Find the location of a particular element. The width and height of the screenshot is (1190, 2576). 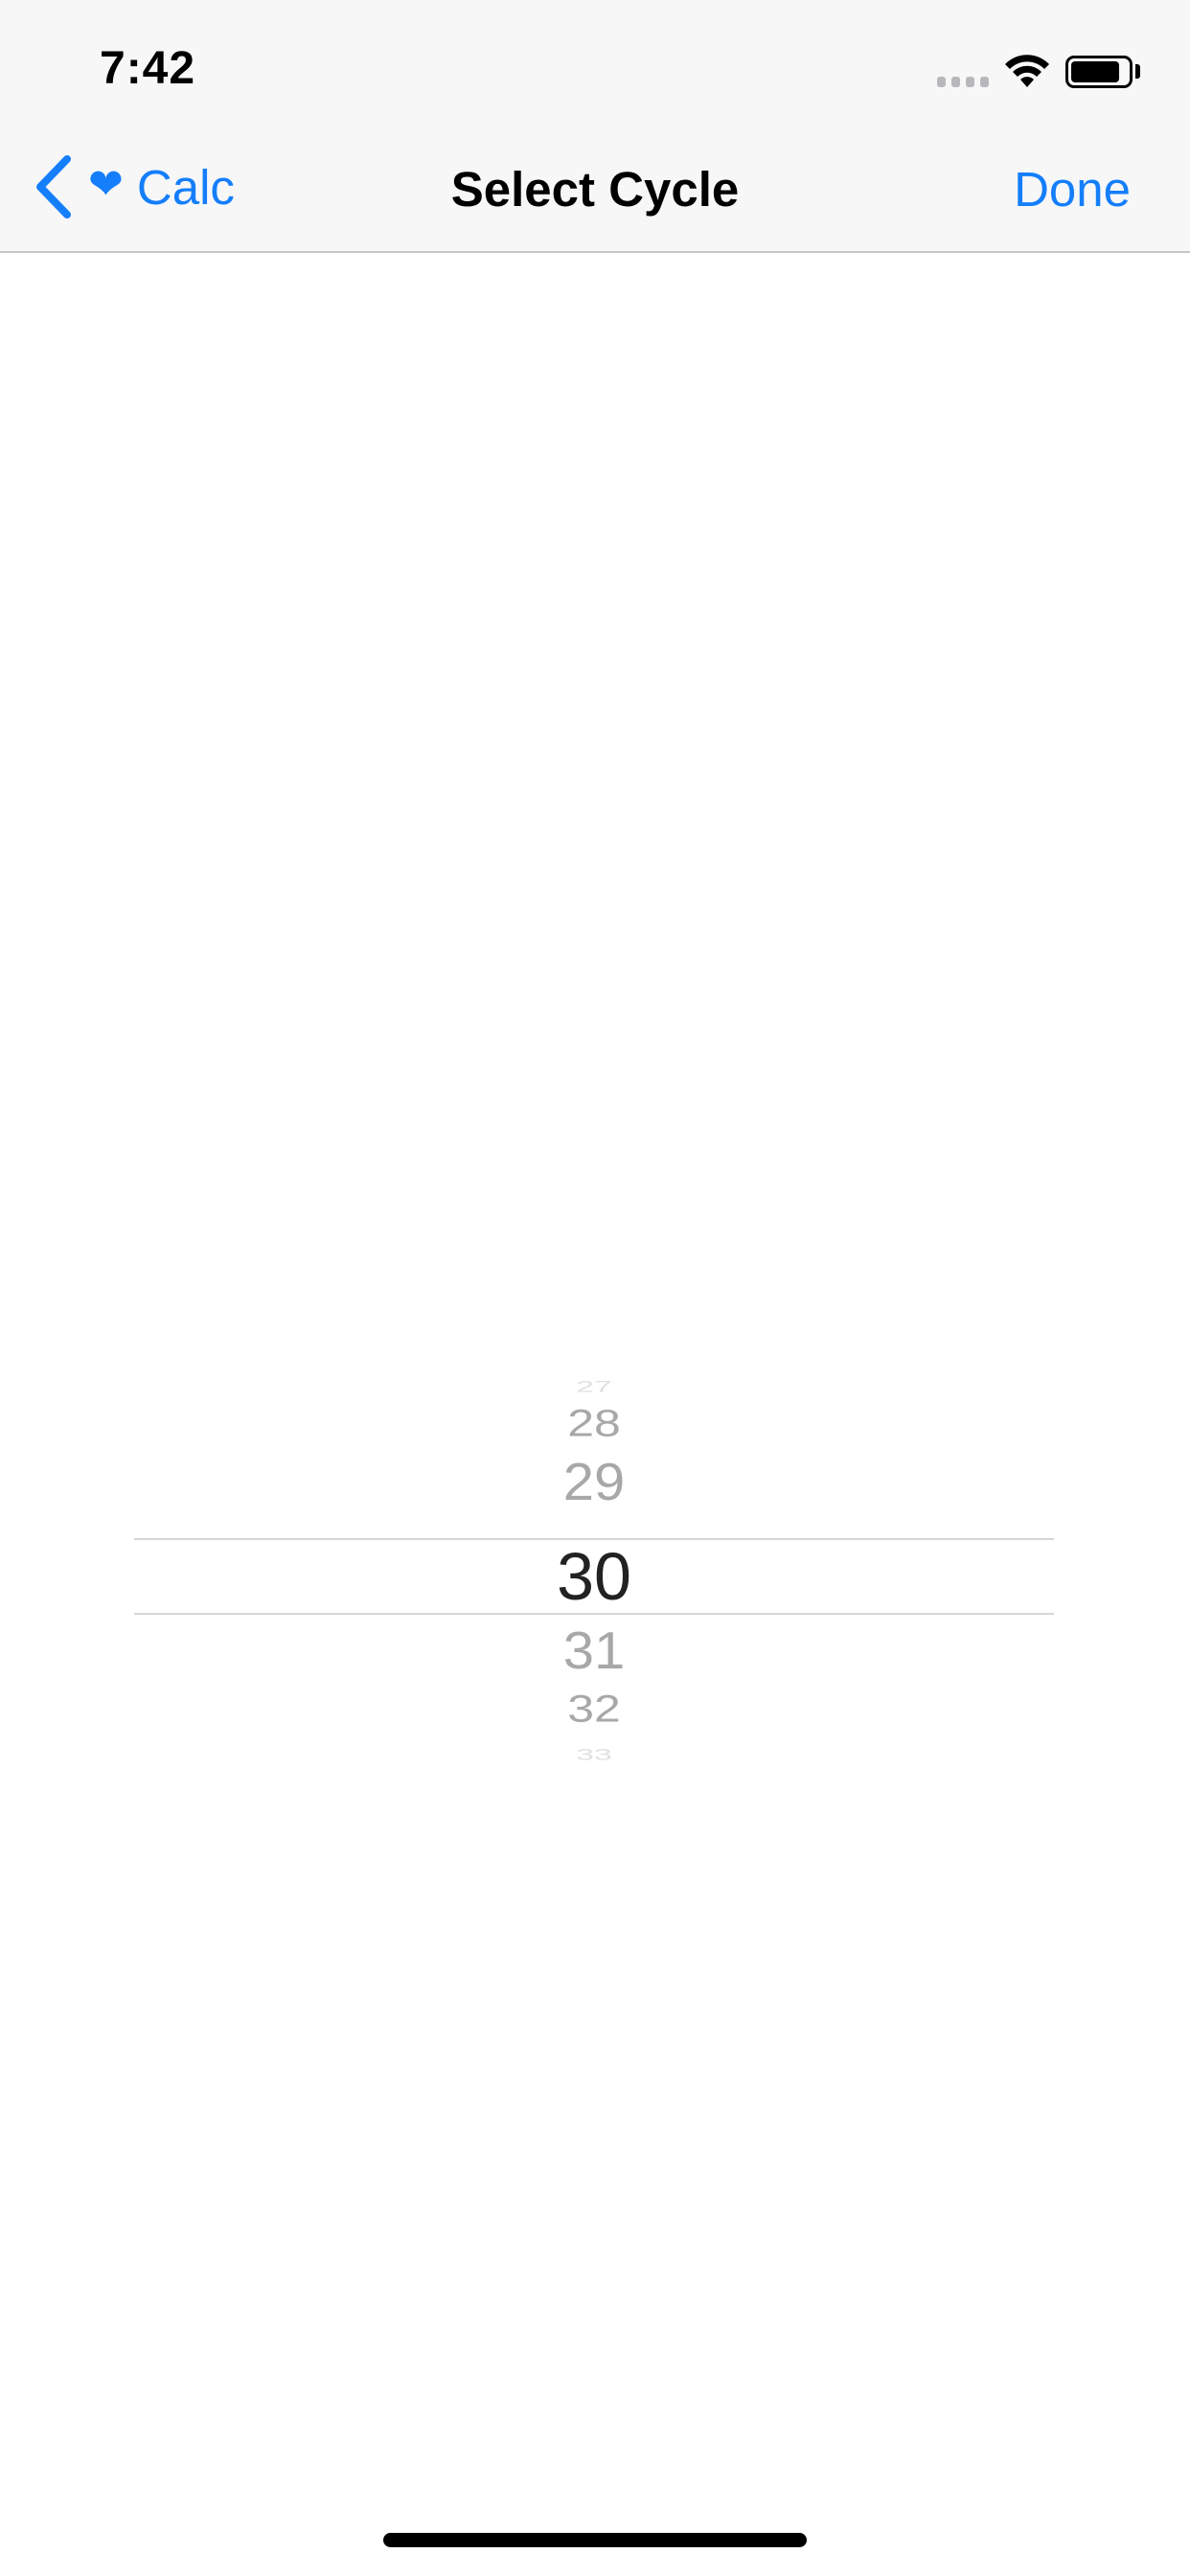

picker-item: 31 is located at coordinates (594, 1650).